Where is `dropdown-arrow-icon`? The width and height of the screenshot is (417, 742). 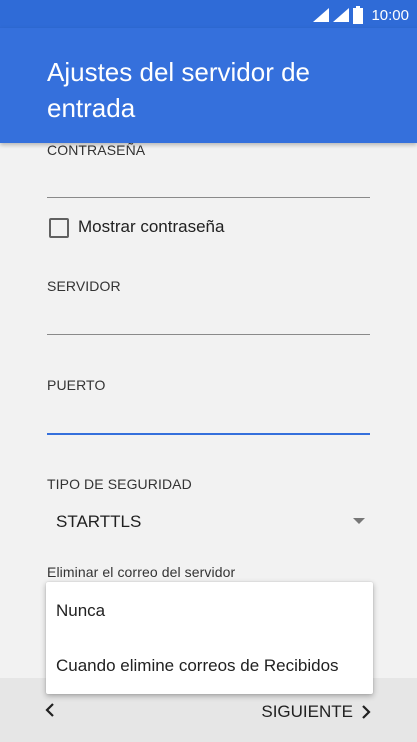 dropdown-arrow-icon is located at coordinates (359, 521).